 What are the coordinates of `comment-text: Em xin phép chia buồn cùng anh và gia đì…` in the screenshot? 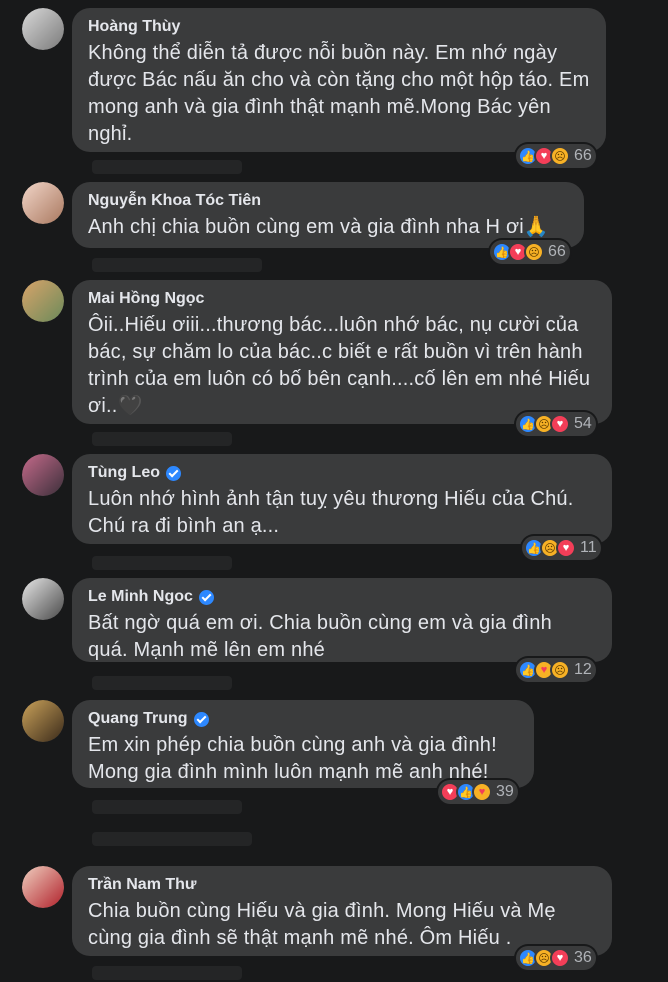 It's located at (292, 758).